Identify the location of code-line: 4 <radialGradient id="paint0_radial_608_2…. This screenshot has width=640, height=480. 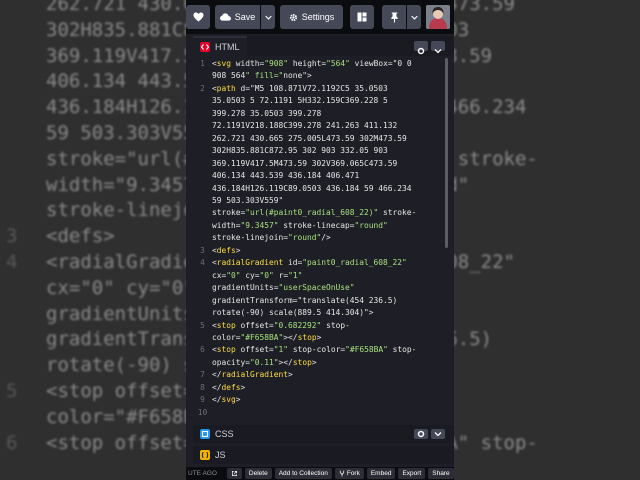
(319, 263).